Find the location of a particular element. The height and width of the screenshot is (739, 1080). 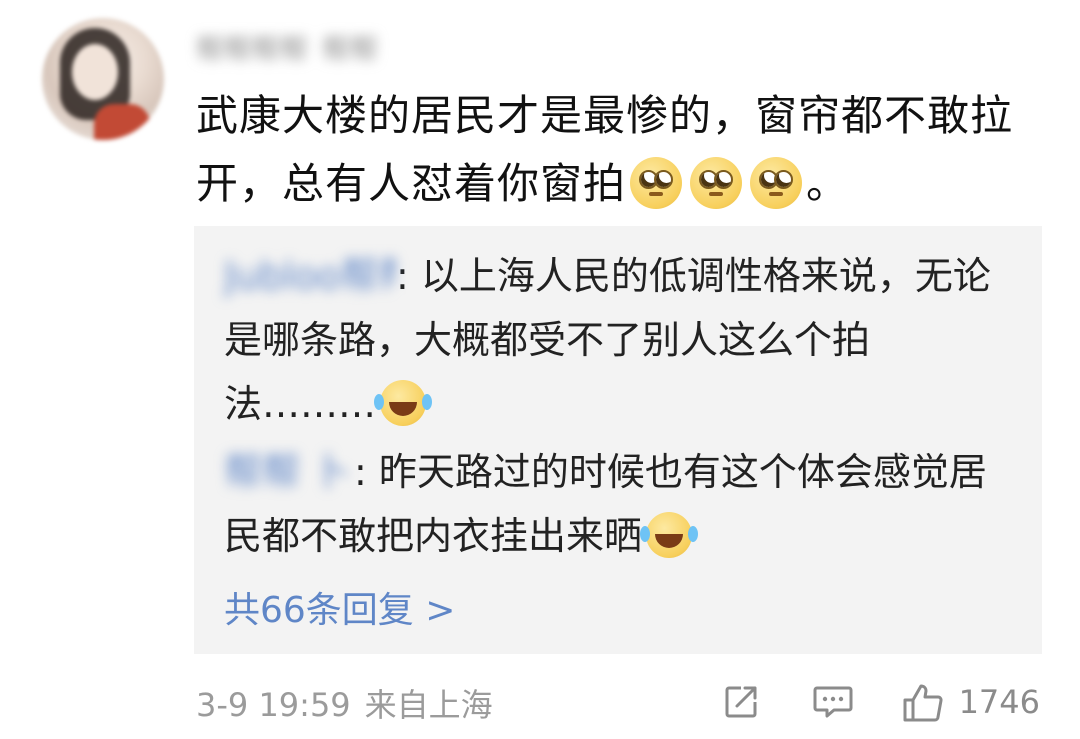

share-button is located at coordinates (741, 702).